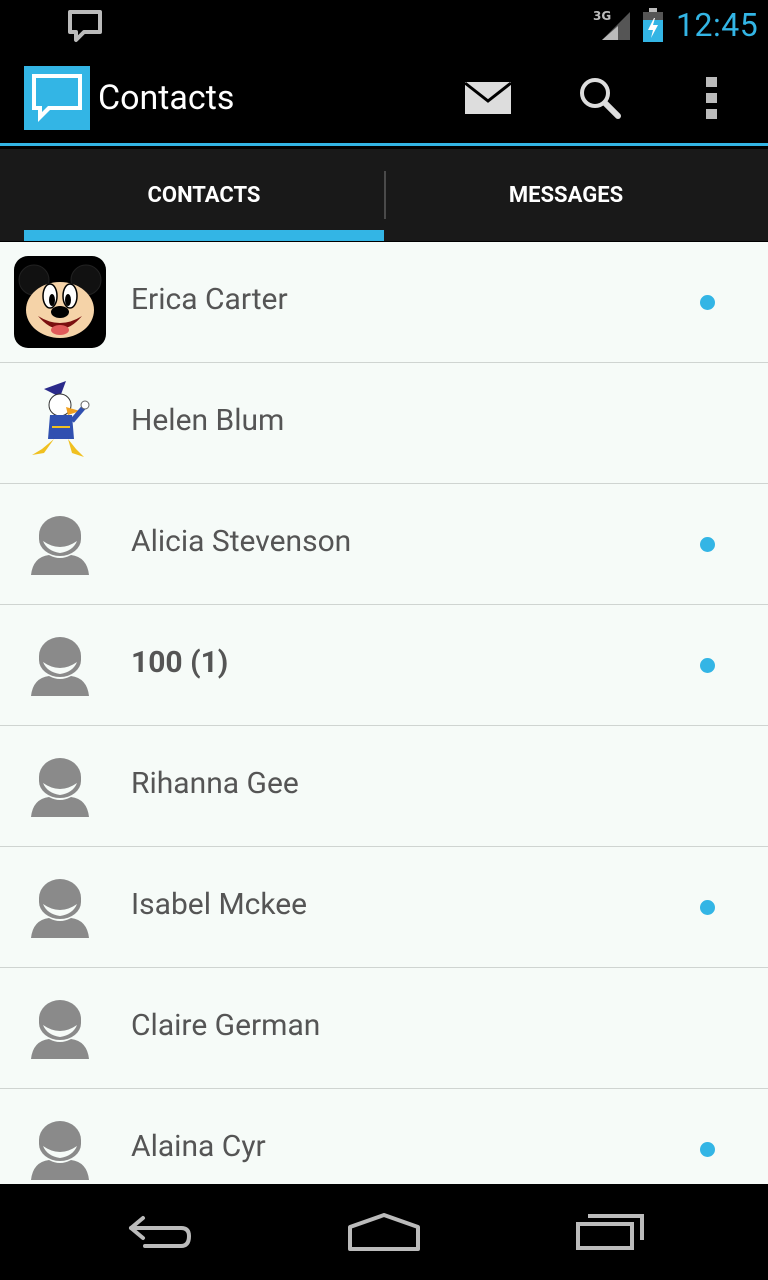 The image size is (768, 1280). What do you see at coordinates (384, 302) in the screenshot?
I see `contact-row: Erica Carter` at bounding box center [384, 302].